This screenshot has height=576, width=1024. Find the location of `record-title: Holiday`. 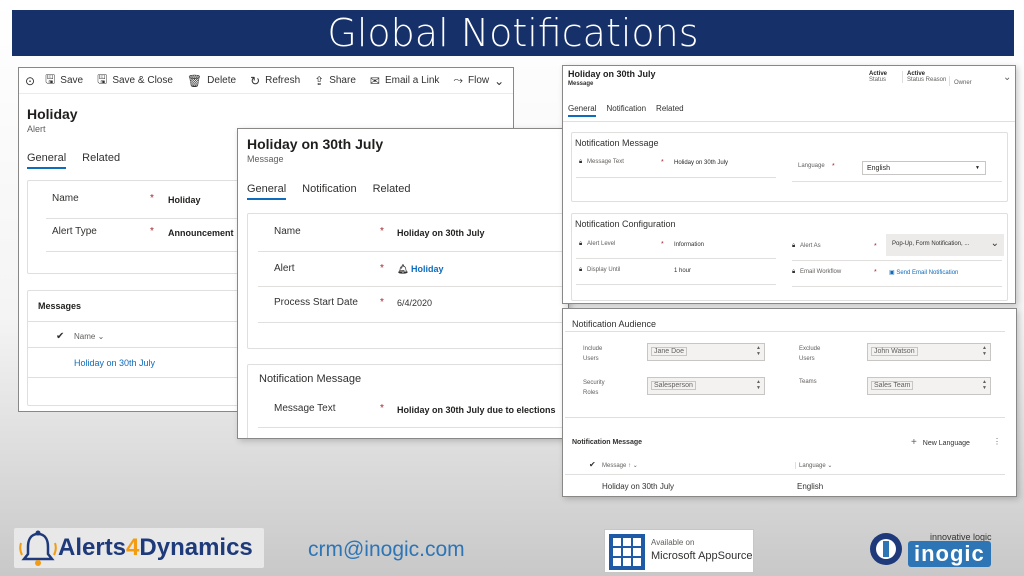

record-title: Holiday is located at coordinates (52, 114).